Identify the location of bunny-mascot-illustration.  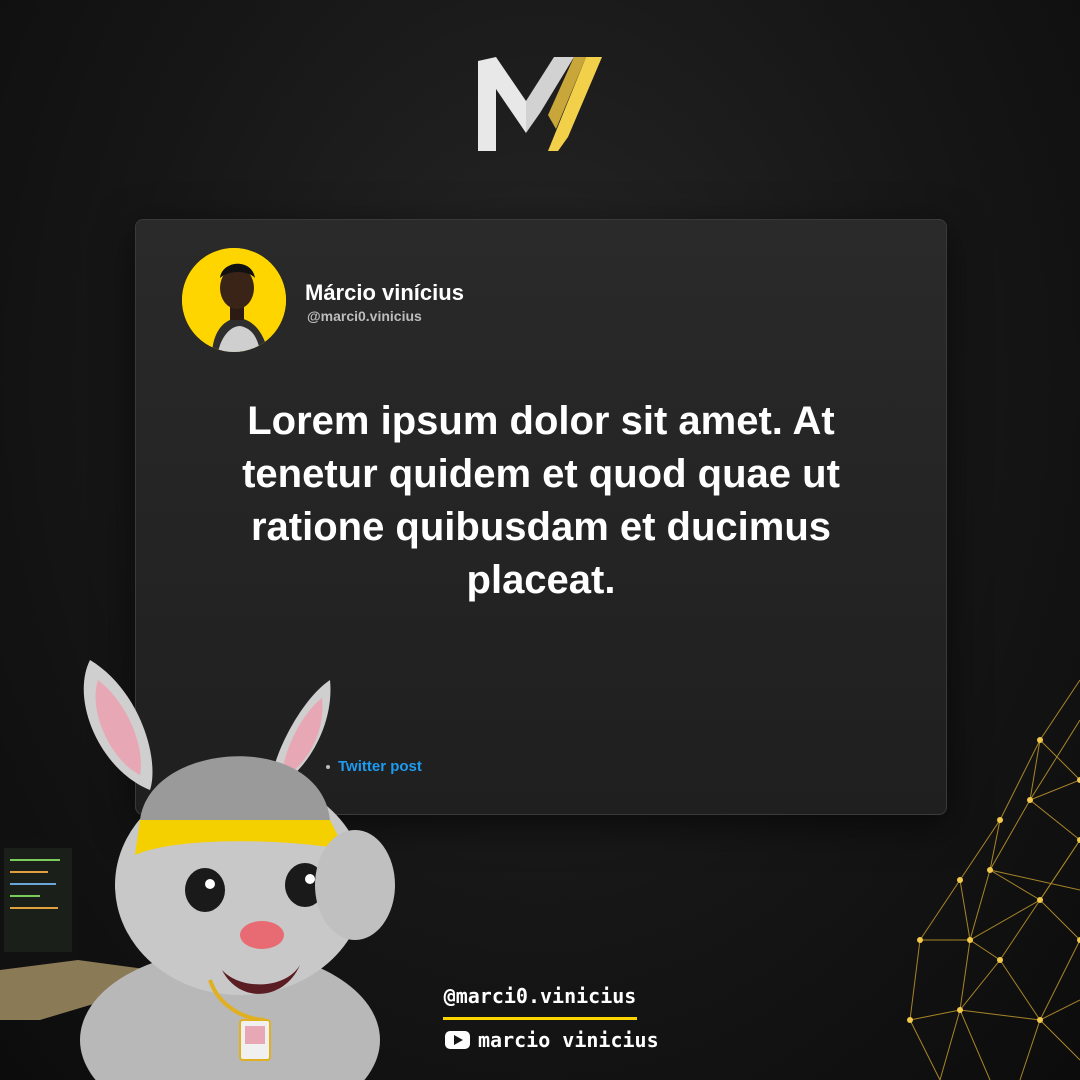
(197, 870).